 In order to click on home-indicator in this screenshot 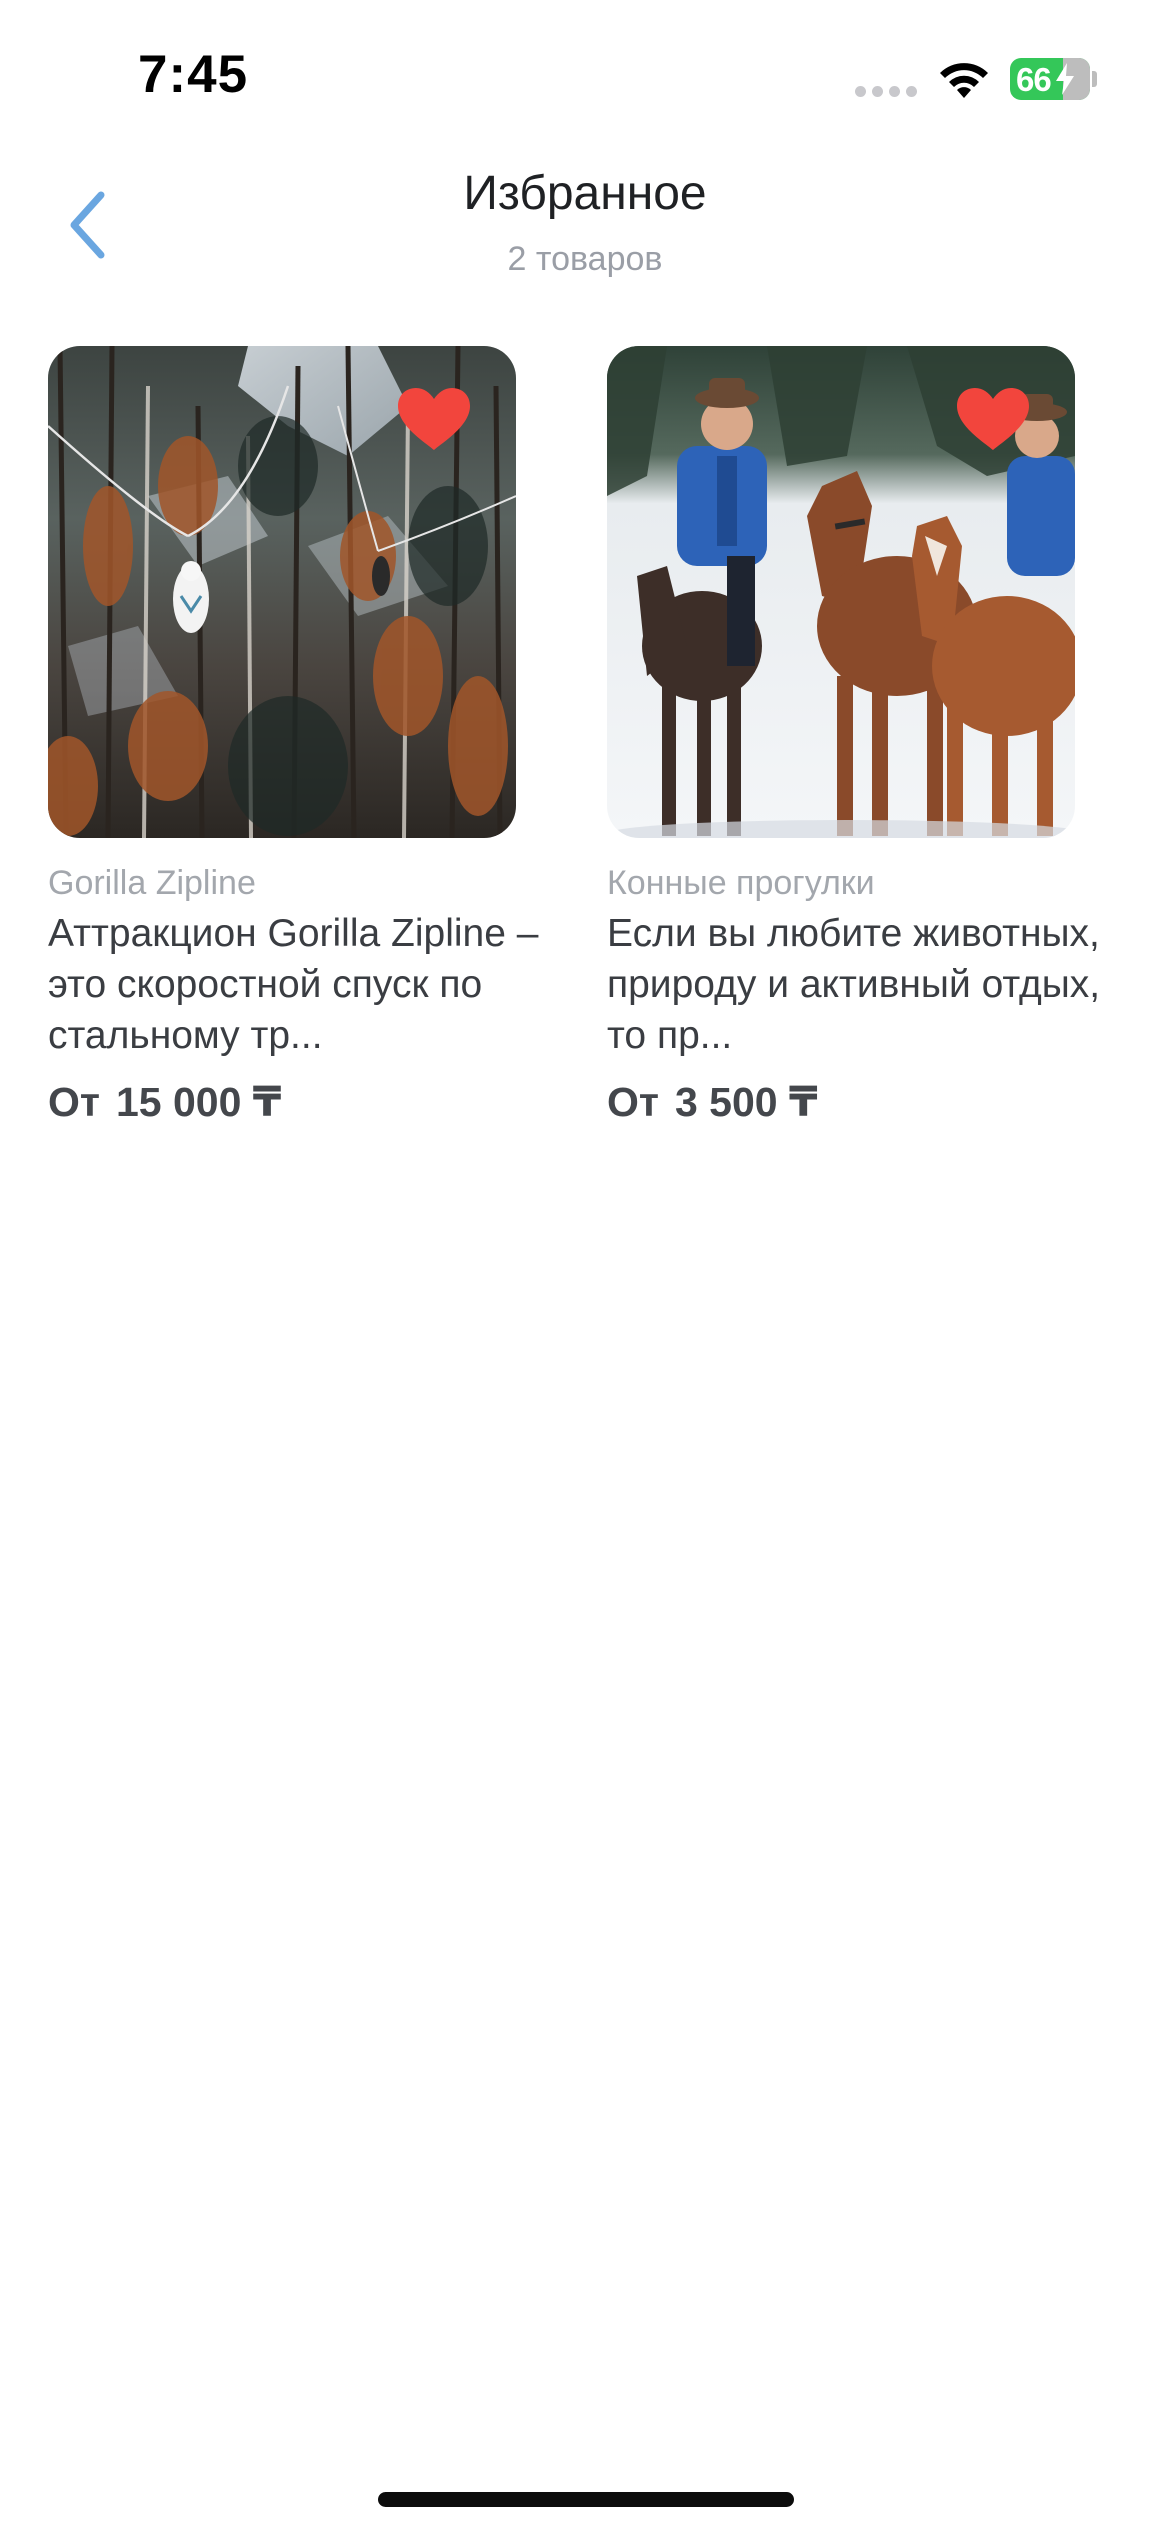, I will do `click(586, 2499)`.